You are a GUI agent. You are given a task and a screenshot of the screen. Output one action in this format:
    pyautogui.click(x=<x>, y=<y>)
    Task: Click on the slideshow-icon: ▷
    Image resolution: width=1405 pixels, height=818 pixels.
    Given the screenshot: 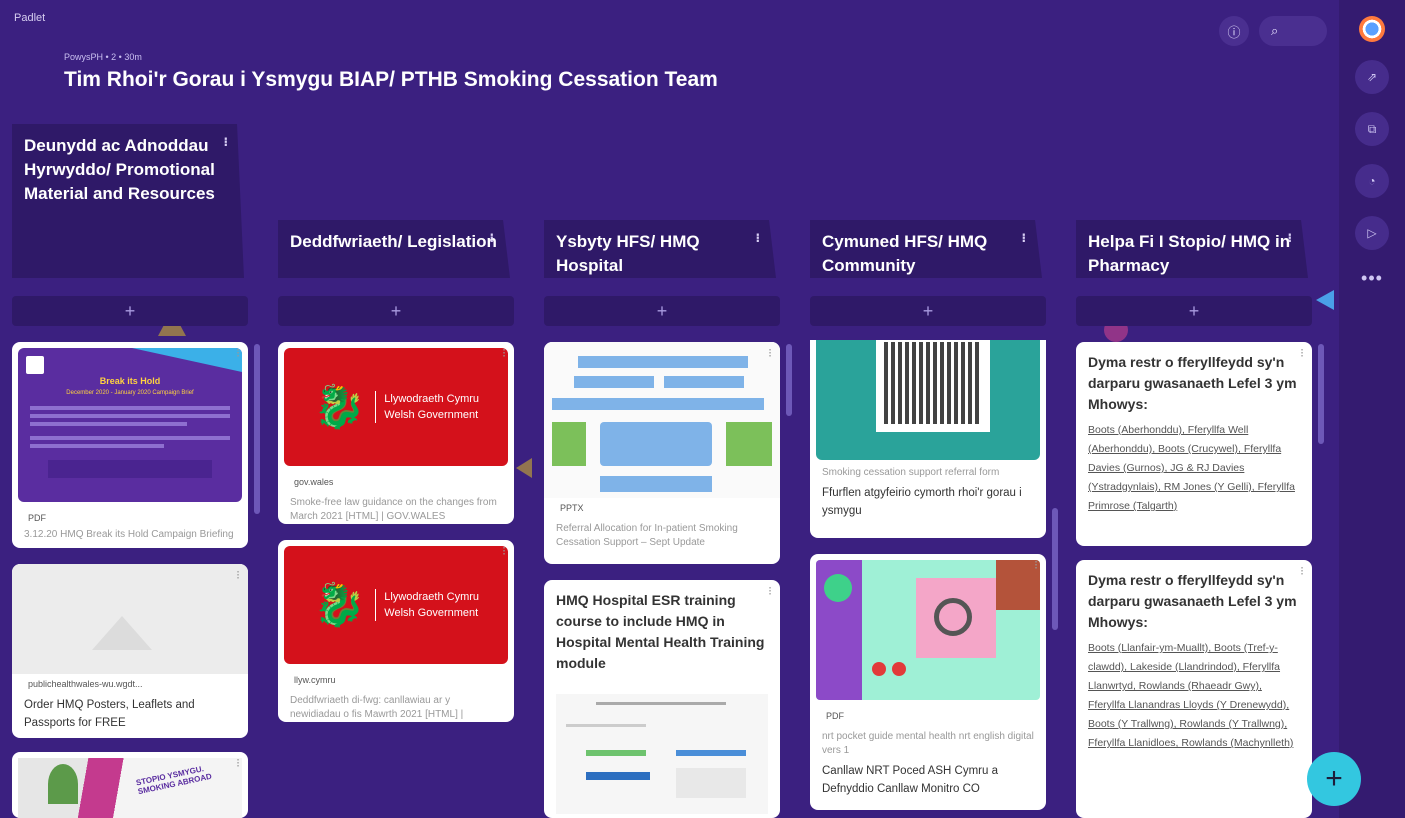 What is the action you would take?
    pyautogui.click(x=1372, y=233)
    